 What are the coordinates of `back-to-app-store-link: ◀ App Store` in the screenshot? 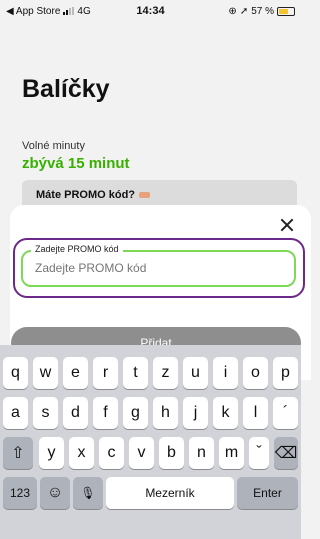 It's located at (33, 11).